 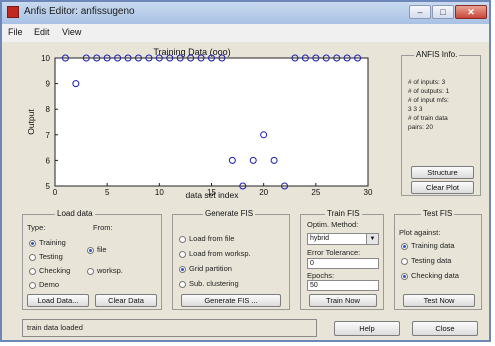 I want to click on y-tick-label: 10, so click(x=45, y=58).